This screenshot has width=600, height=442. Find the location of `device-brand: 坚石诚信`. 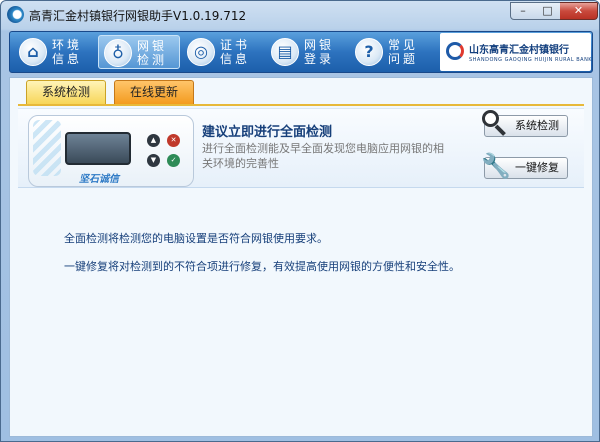

device-brand: 坚石诚信 is located at coordinates (99, 179).